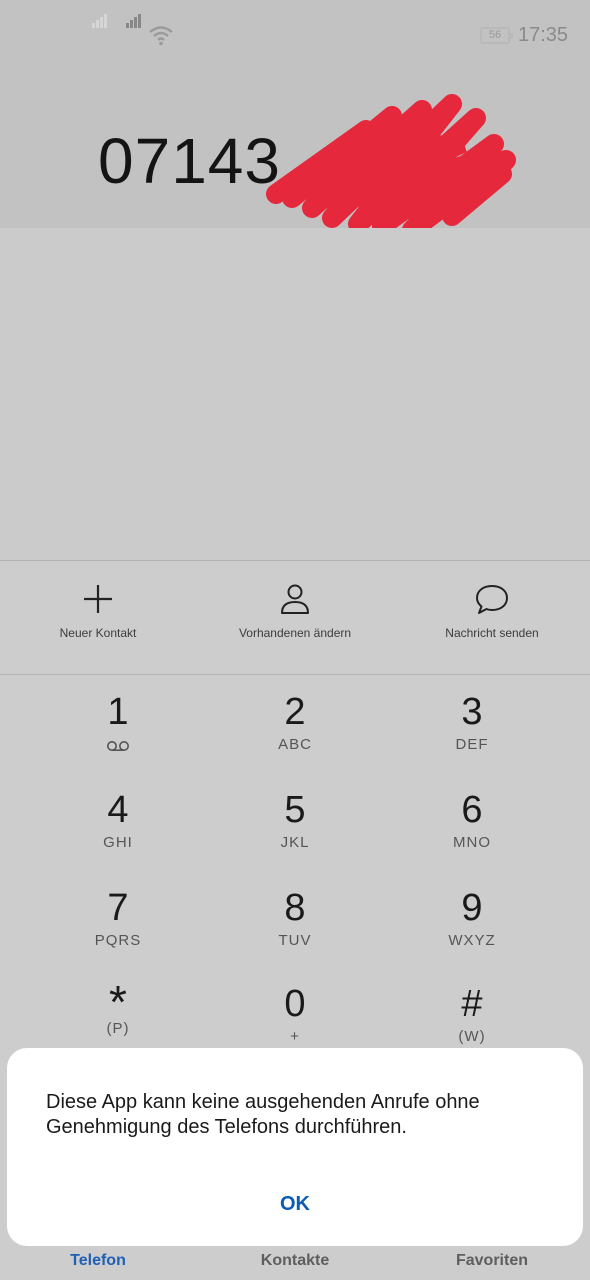  I want to click on edit-existing-contact-label: Vorhandenen ändern, so click(295, 633).